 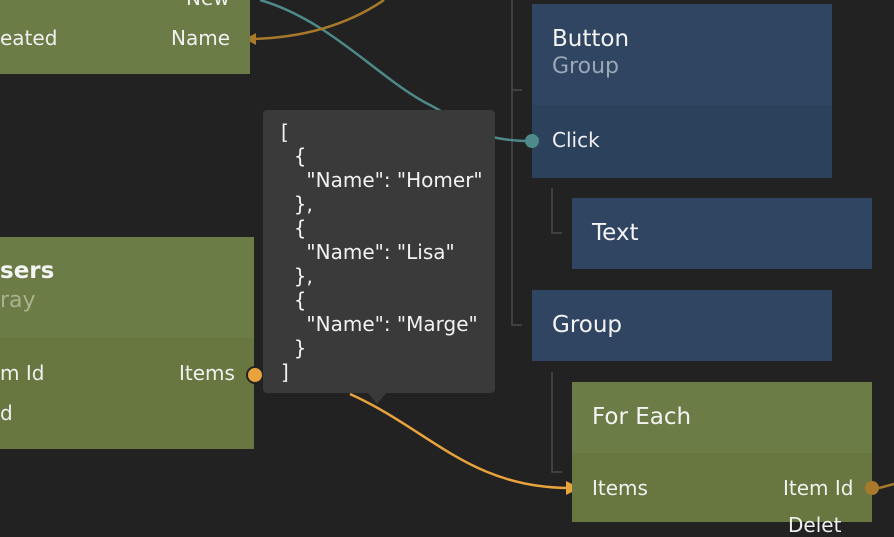 I want to click on node-topleft: New eated Name, so click(x=125, y=37).